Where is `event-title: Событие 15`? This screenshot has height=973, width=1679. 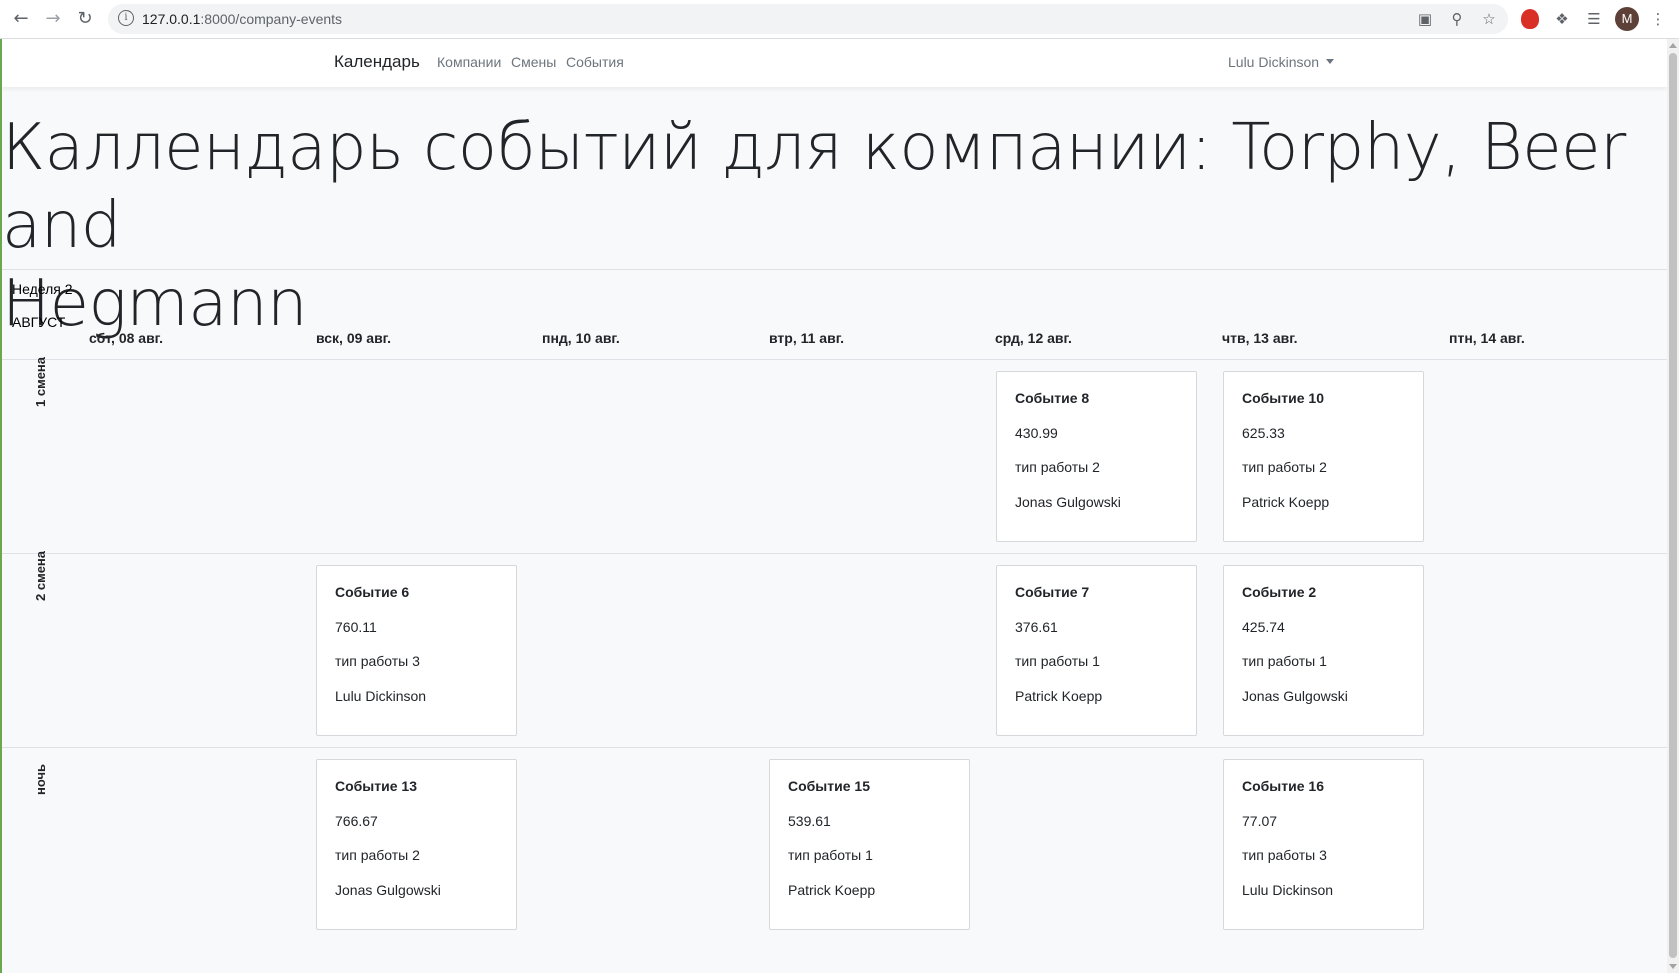
event-title: Событие 15 is located at coordinates (829, 786).